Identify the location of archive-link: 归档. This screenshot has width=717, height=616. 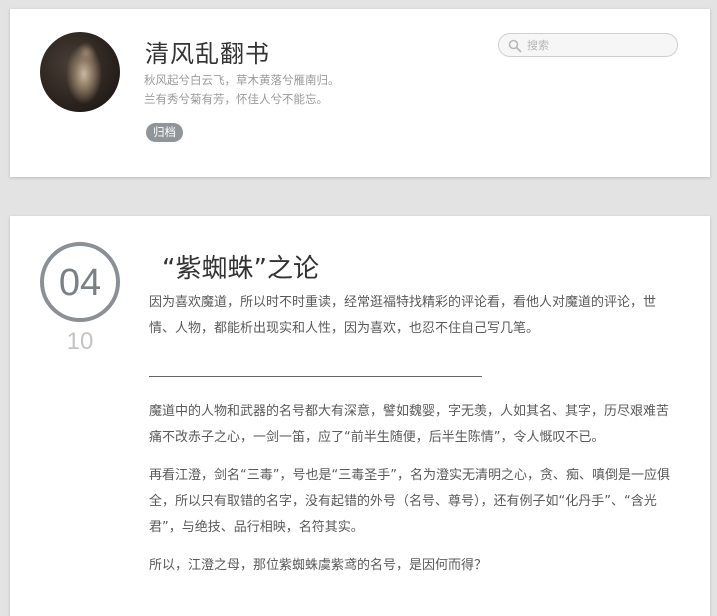
(164, 132).